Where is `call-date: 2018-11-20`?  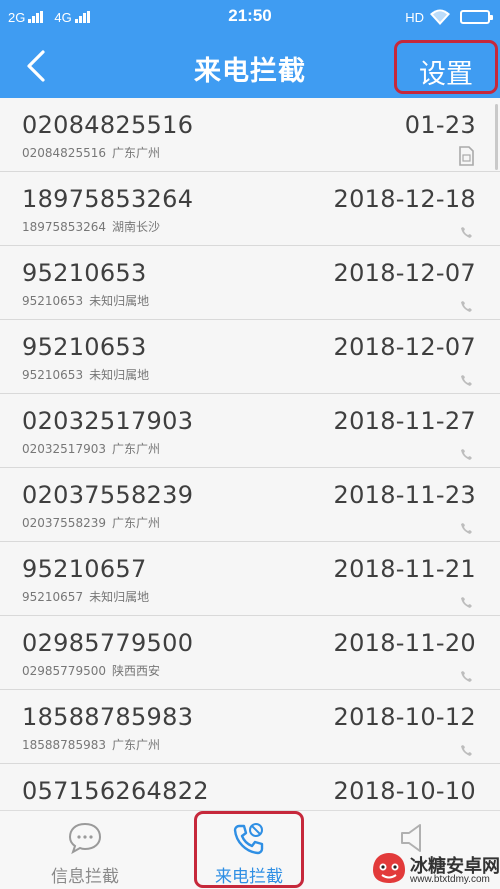 call-date: 2018-11-20 is located at coordinates (404, 643).